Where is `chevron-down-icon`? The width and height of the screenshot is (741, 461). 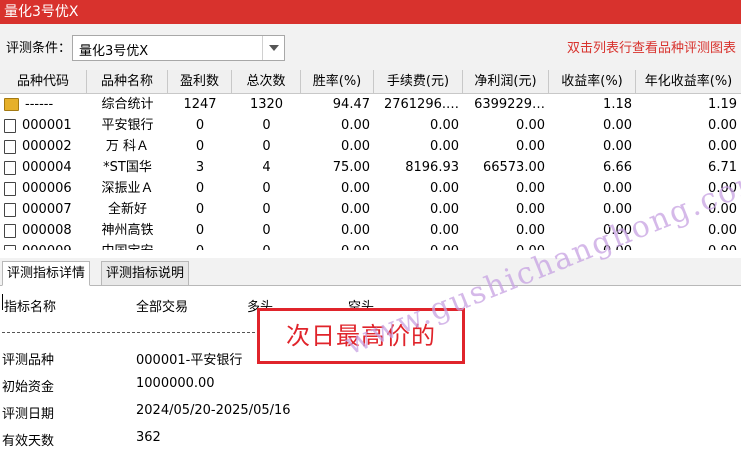 chevron-down-icon is located at coordinates (273, 48).